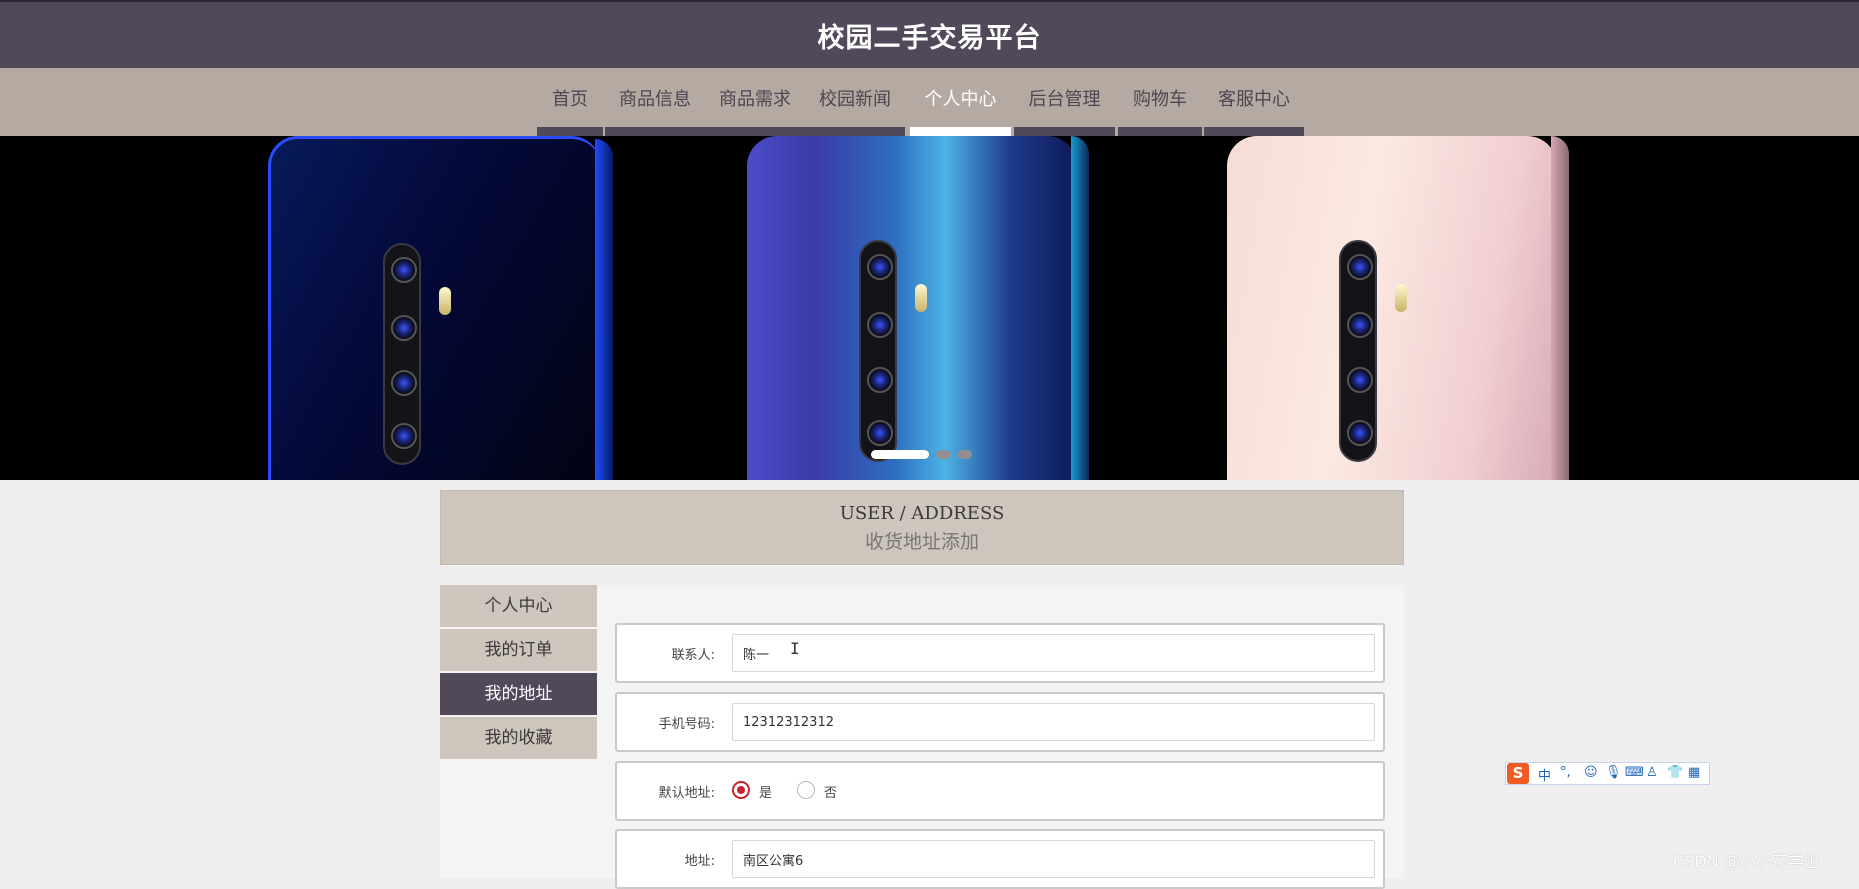 This screenshot has width=1859, height=889. Describe the element at coordinates (1565, 772) in the screenshot. I see `ime-punctuation-toggle: °,` at that location.